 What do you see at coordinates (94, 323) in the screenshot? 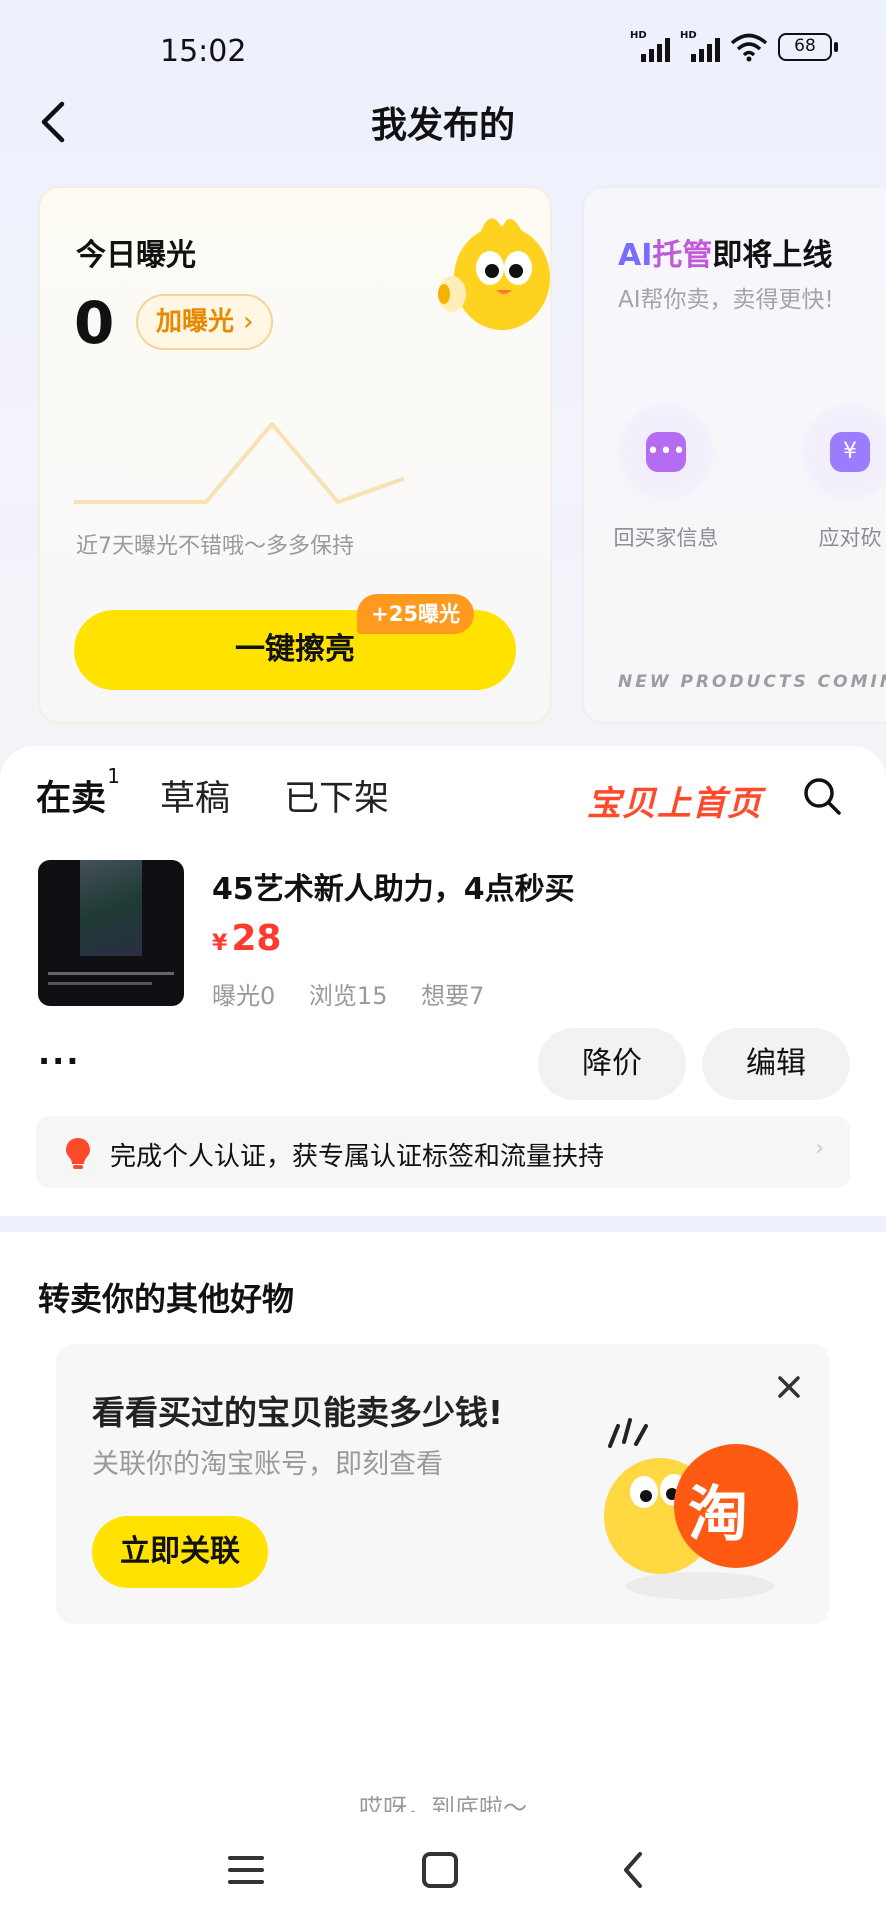
I see `exposure-value: 0` at bounding box center [94, 323].